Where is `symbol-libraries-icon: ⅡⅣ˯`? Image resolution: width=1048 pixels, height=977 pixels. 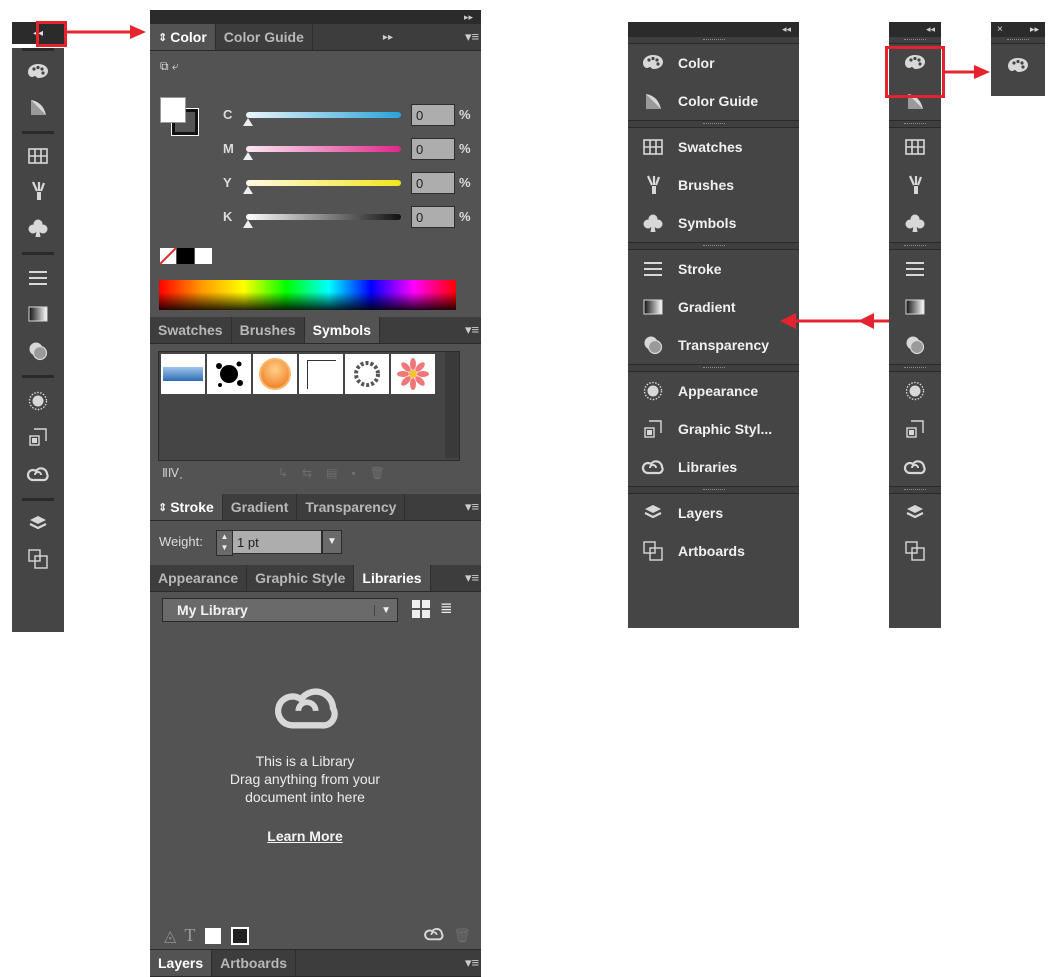
symbol-libraries-icon: ⅡⅣ˯ is located at coordinates (172, 473).